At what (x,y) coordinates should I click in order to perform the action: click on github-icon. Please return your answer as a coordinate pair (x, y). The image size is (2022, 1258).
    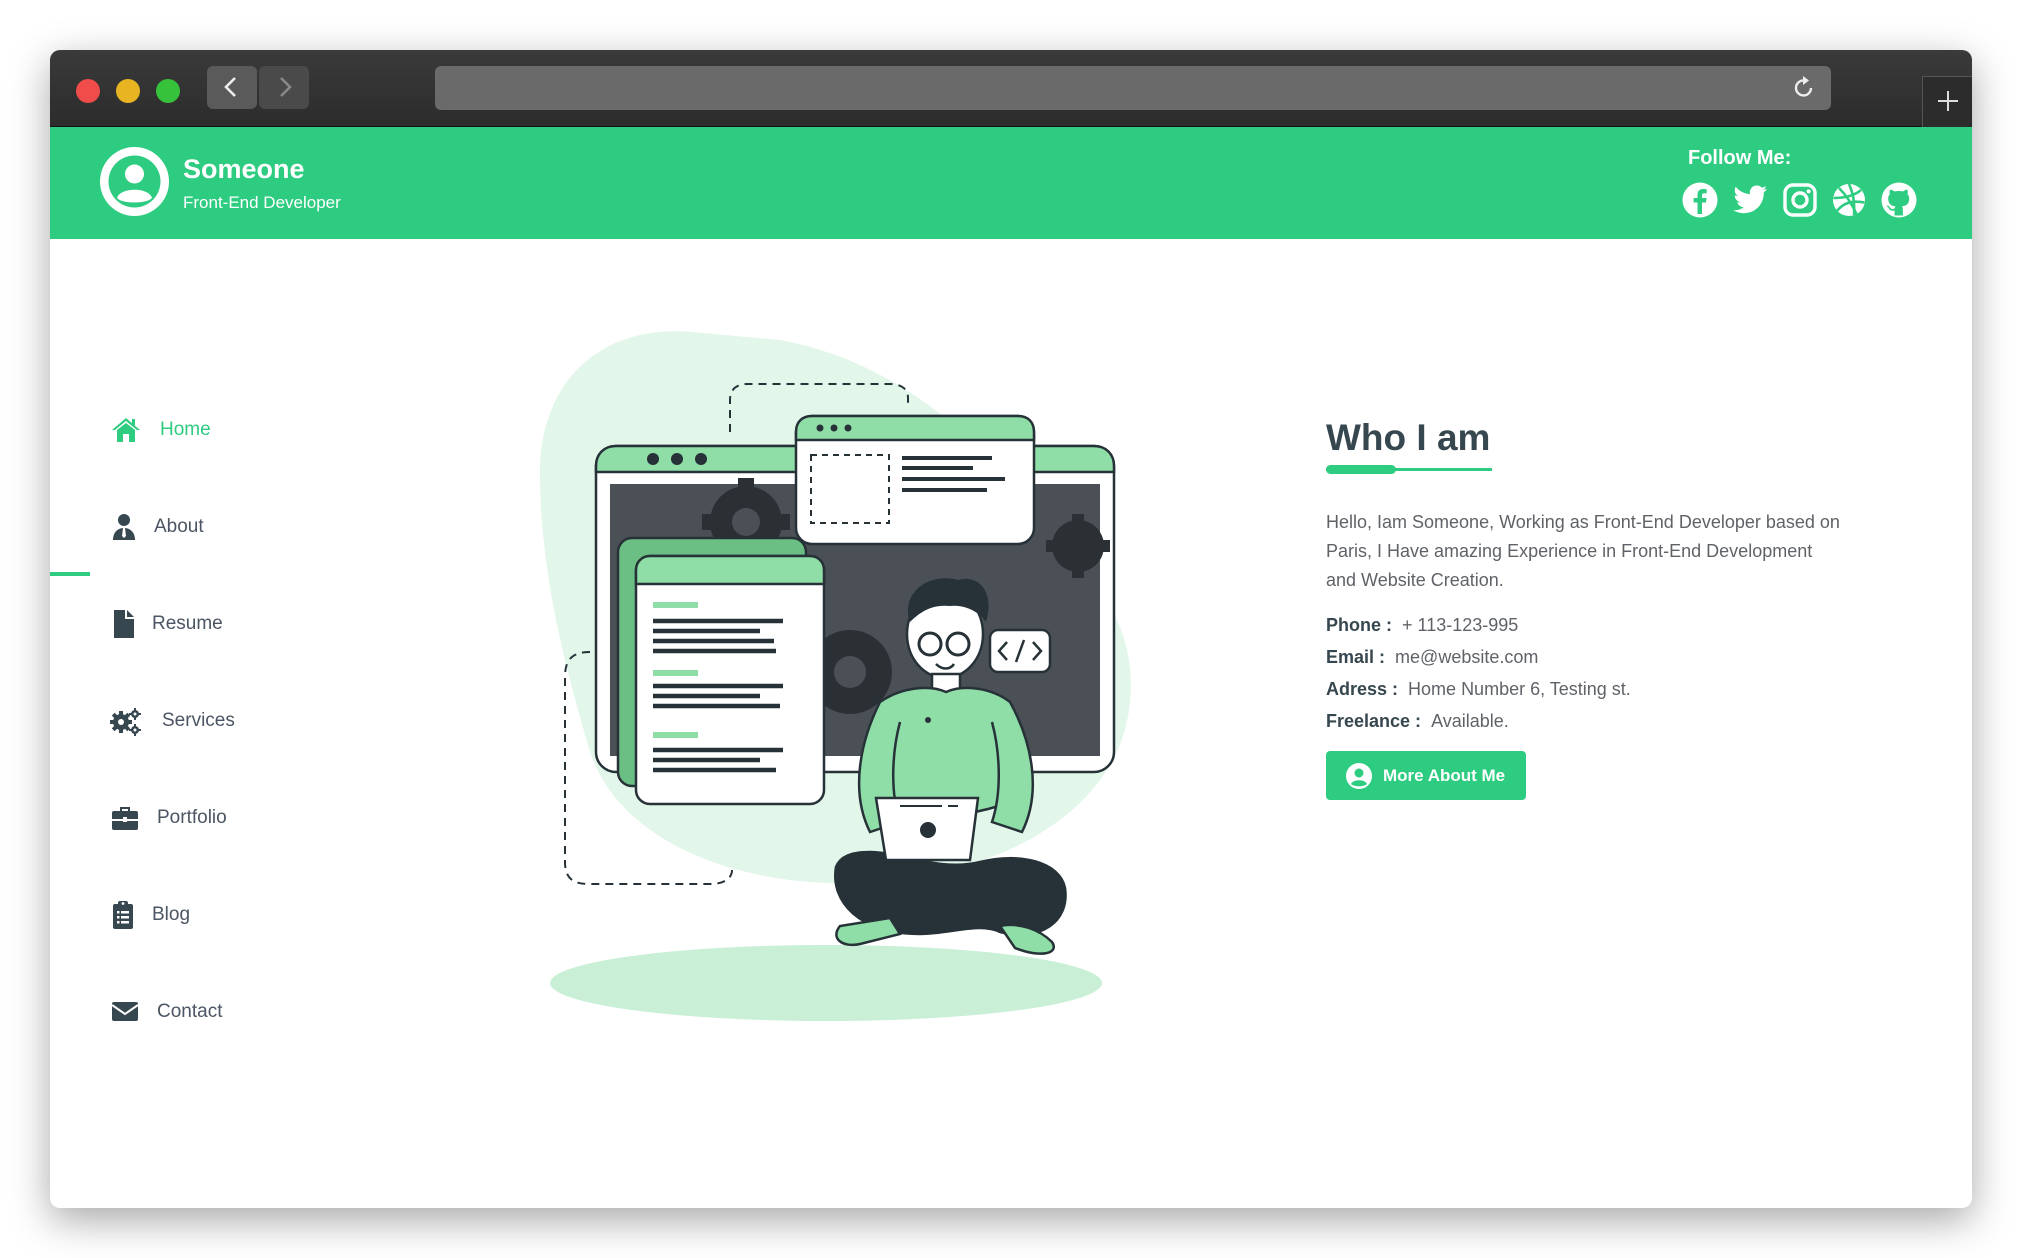
    Looking at the image, I should click on (1899, 200).